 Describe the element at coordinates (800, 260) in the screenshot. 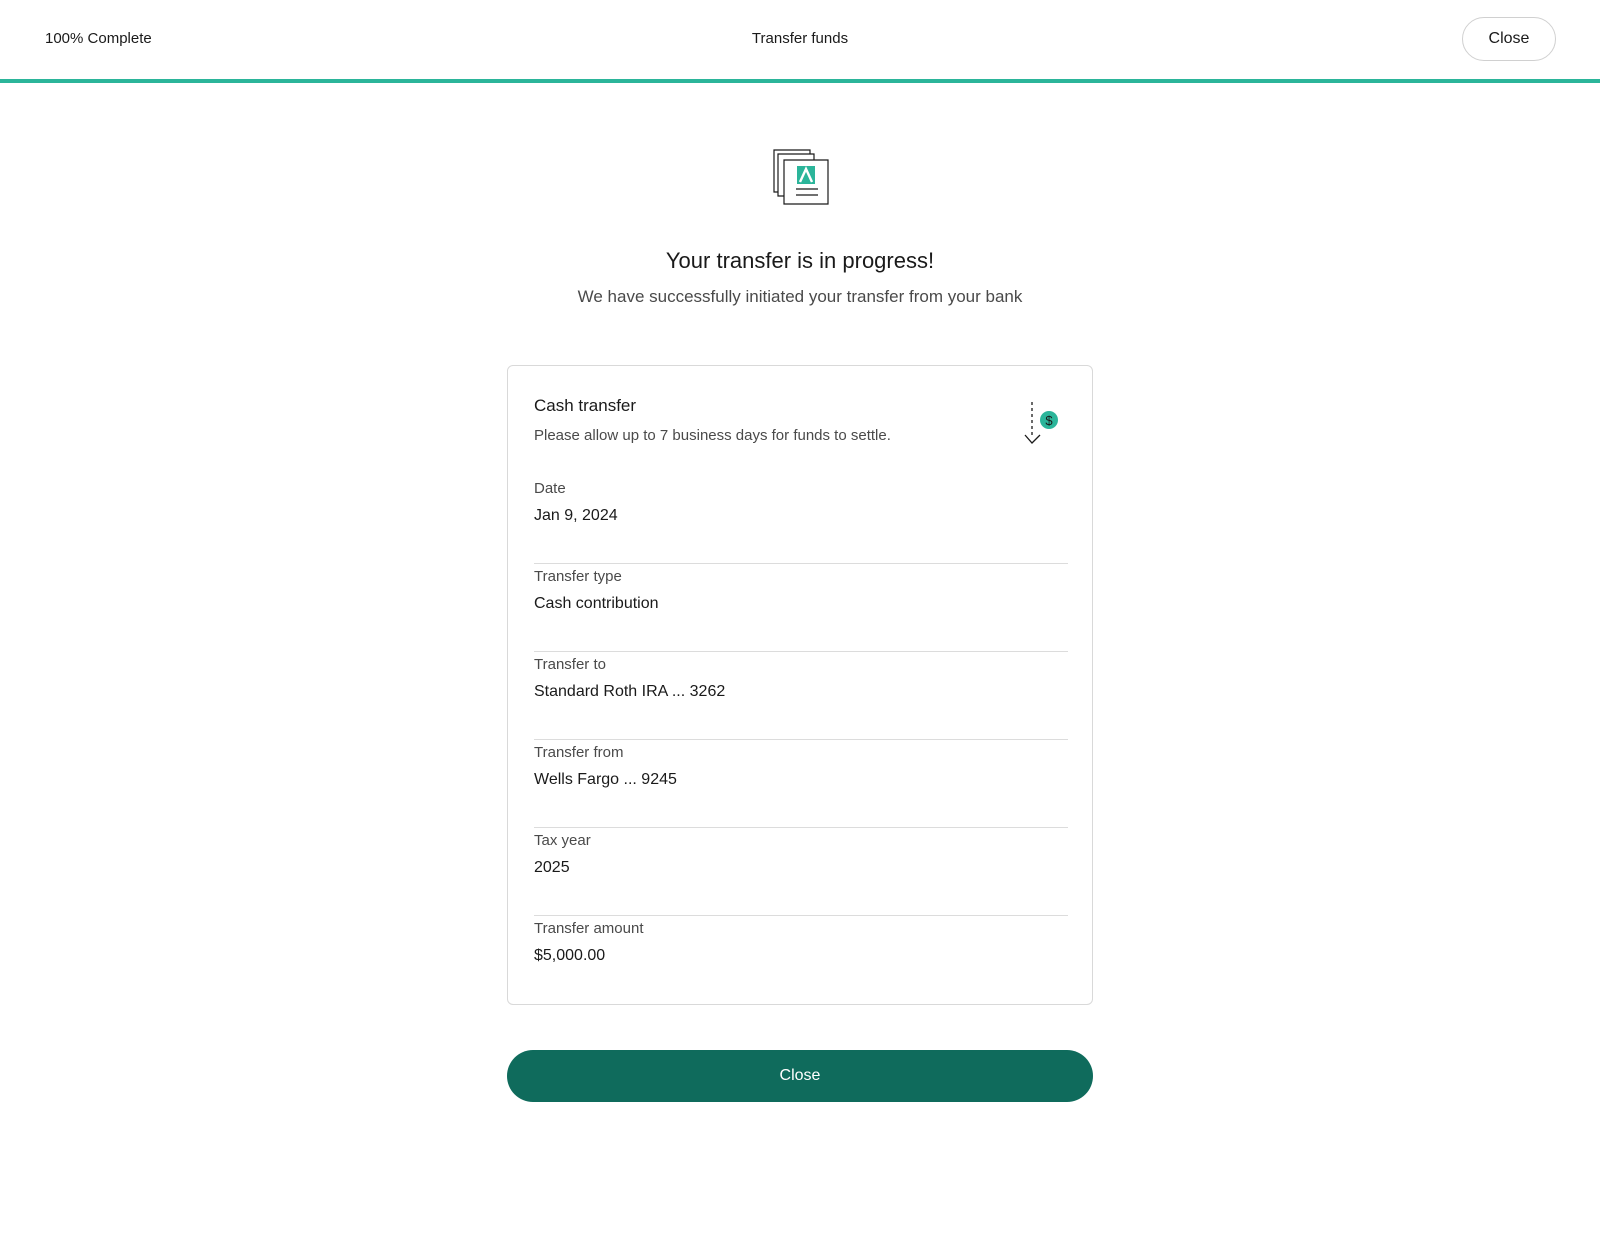

I see `headline: Your transfer is in progress!` at that location.